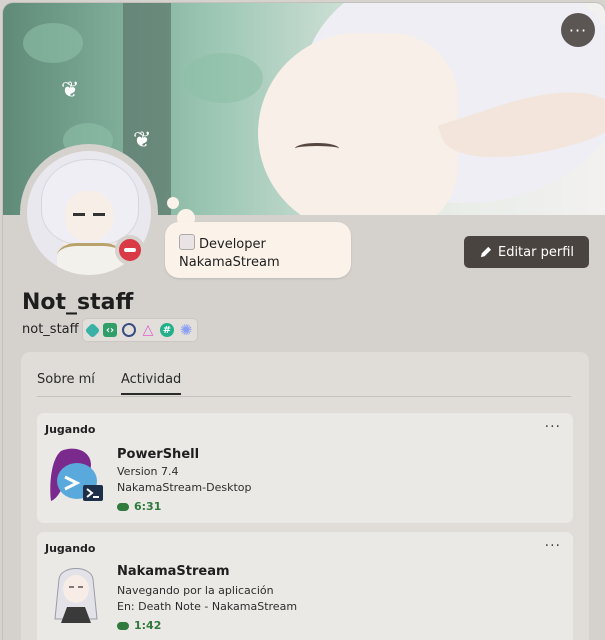 This screenshot has width=605, height=640. What do you see at coordinates (207, 606) in the screenshot?
I see `activity-state: En: Death Note - NakamaStream` at bounding box center [207, 606].